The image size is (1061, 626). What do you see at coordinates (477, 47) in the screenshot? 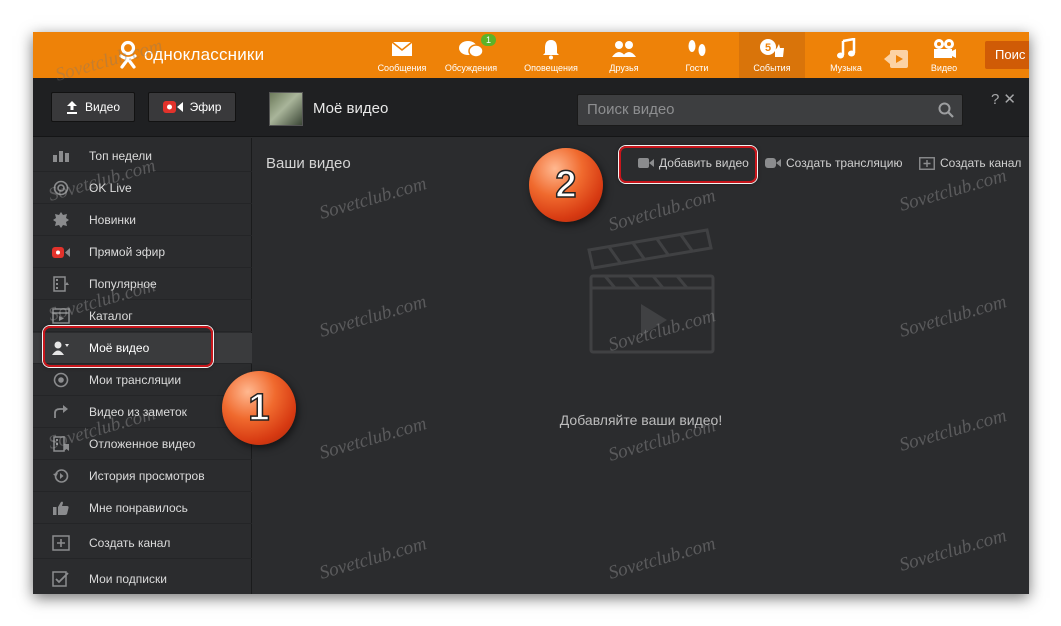
I see `chat-bubbles-icon: 1` at bounding box center [477, 47].